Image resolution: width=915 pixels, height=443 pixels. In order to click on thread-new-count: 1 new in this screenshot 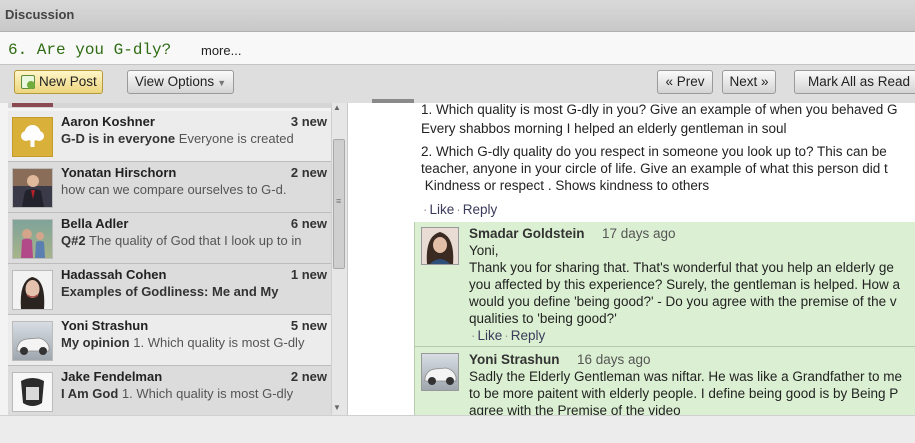, I will do `click(308, 274)`.